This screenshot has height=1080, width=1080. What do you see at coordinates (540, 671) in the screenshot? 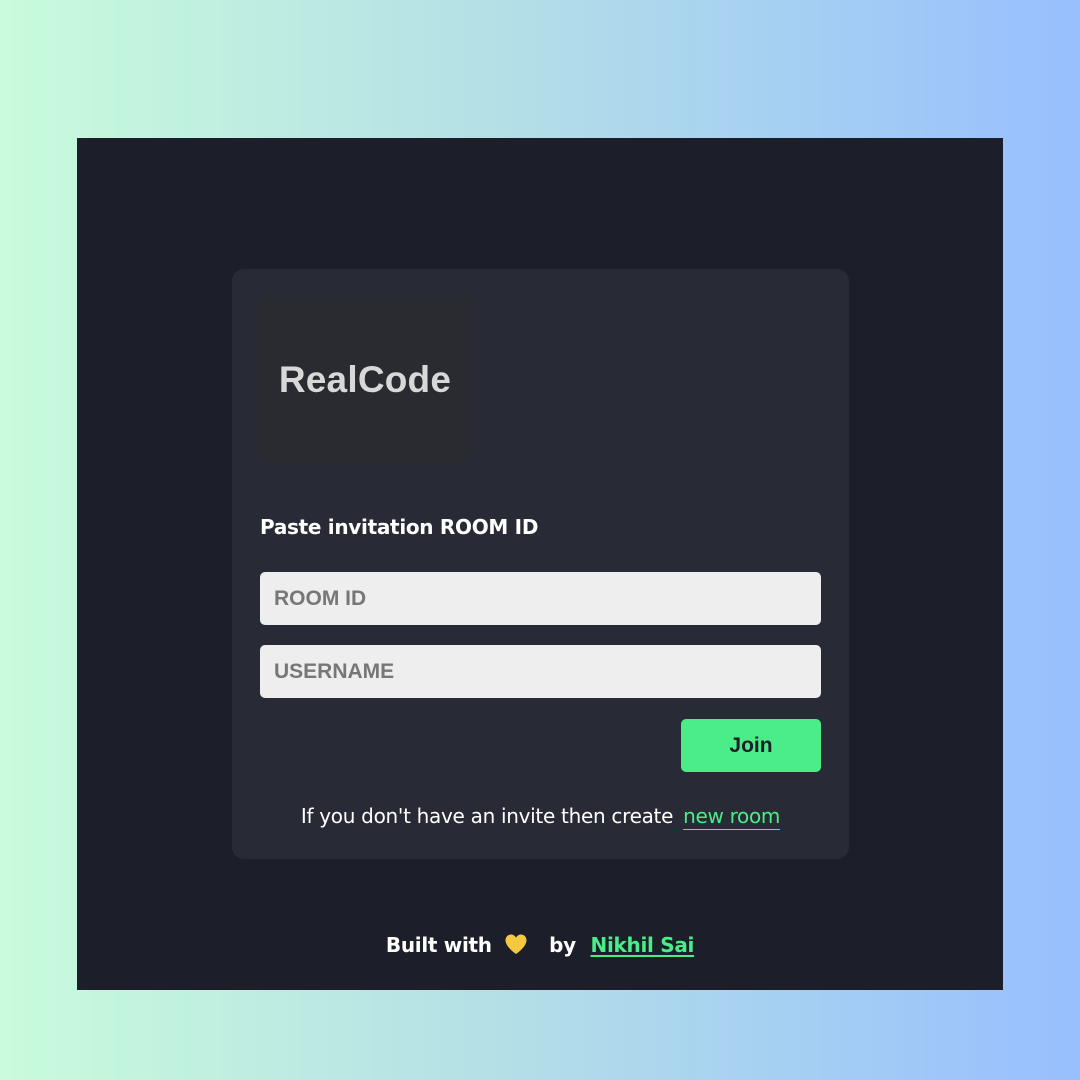
I see `username-input` at bounding box center [540, 671].